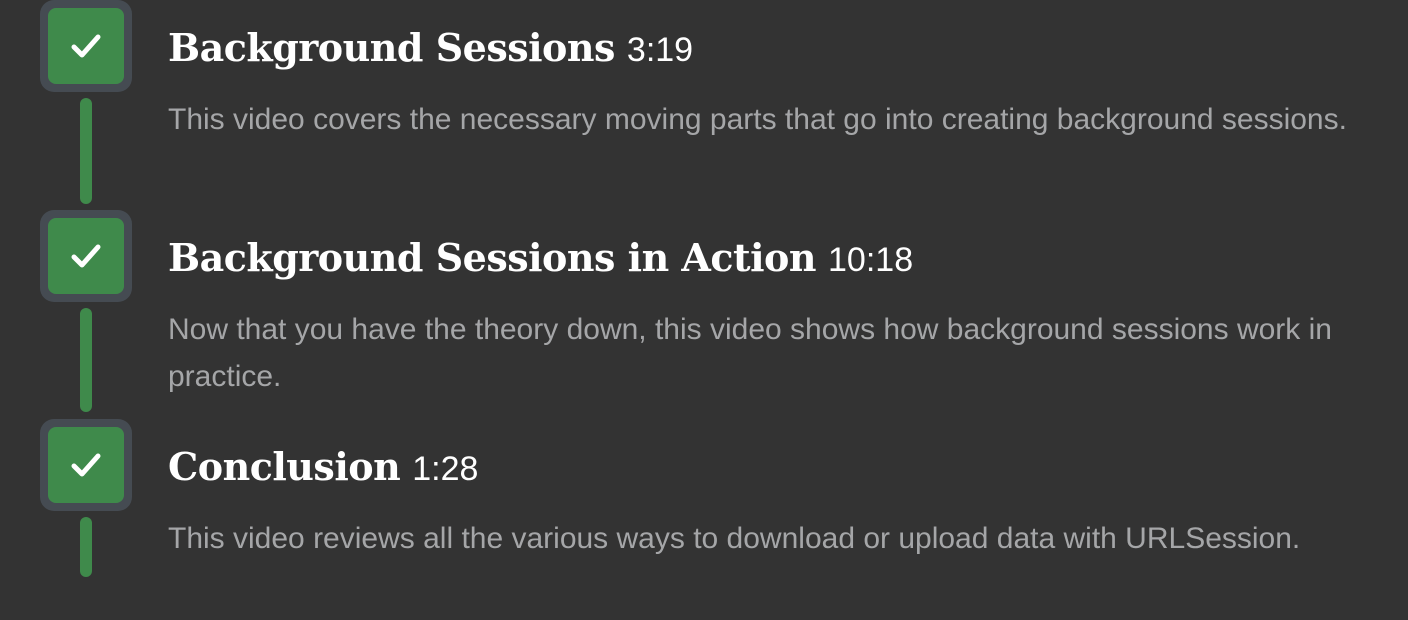 The width and height of the screenshot is (1408, 620). I want to click on lesson-duration: 3:19, so click(660, 50).